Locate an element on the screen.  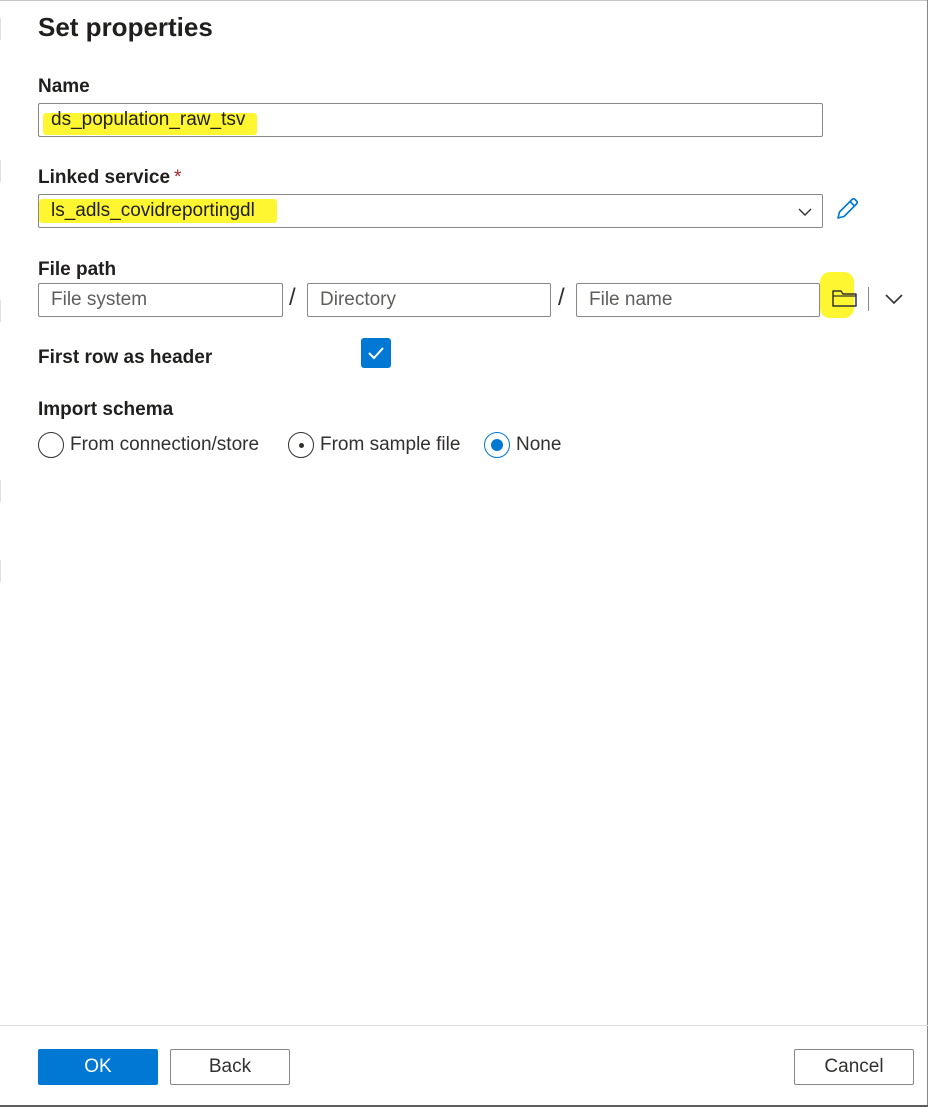
top-border is located at coordinates (464, 0).